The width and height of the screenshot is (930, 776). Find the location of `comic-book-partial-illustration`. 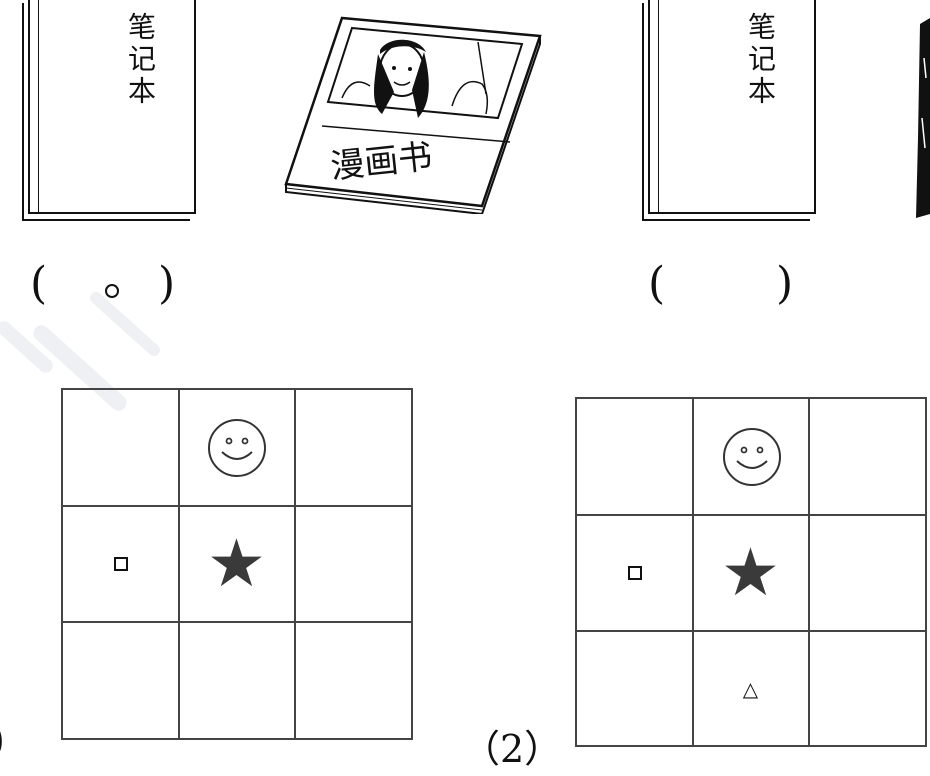

comic-book-partial-illustration is located at coordinates (923, 118).